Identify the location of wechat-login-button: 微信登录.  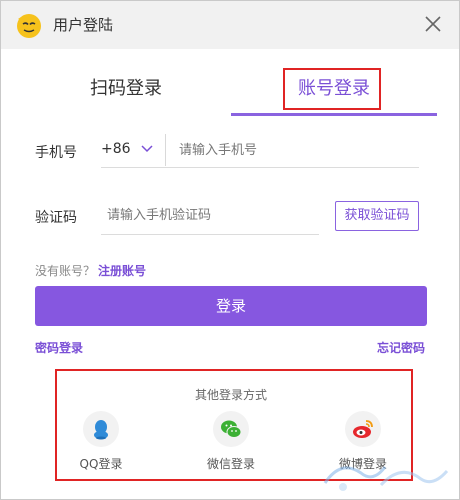
(231, 441).